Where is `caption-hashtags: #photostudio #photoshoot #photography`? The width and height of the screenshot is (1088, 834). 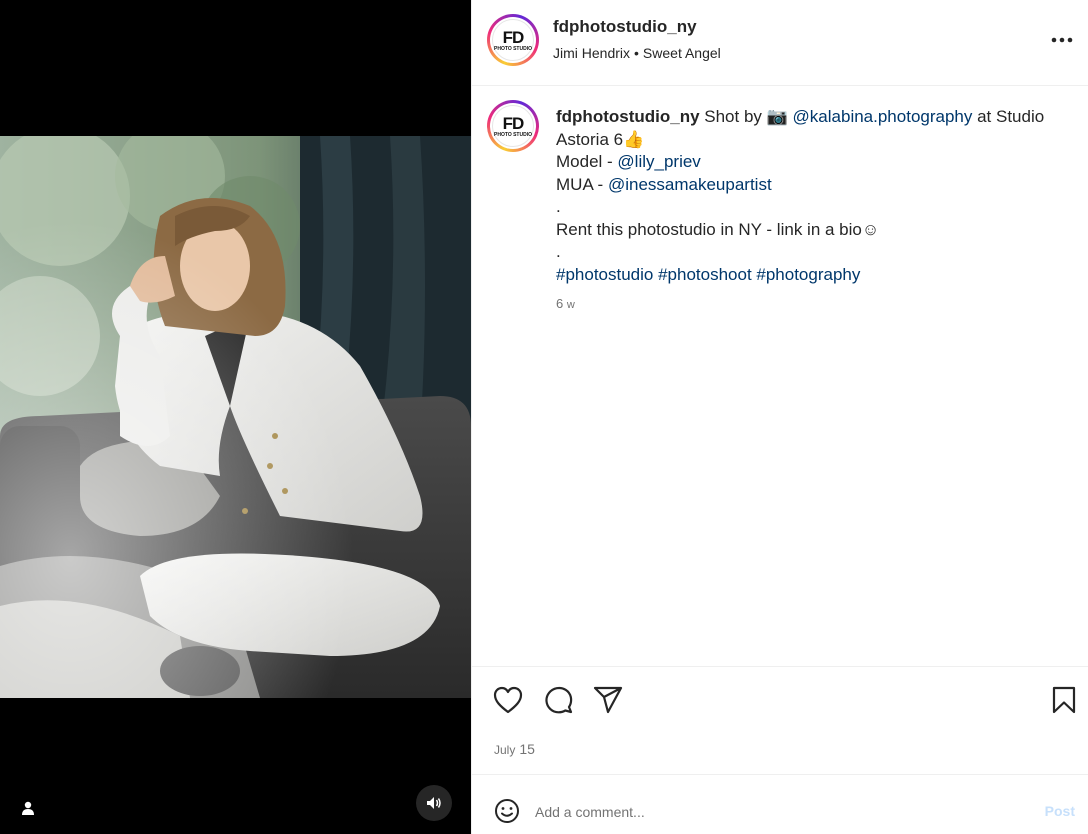 caption-hashtags: #photostudio #photoshoot #photography is located at coordinates (816, 275).